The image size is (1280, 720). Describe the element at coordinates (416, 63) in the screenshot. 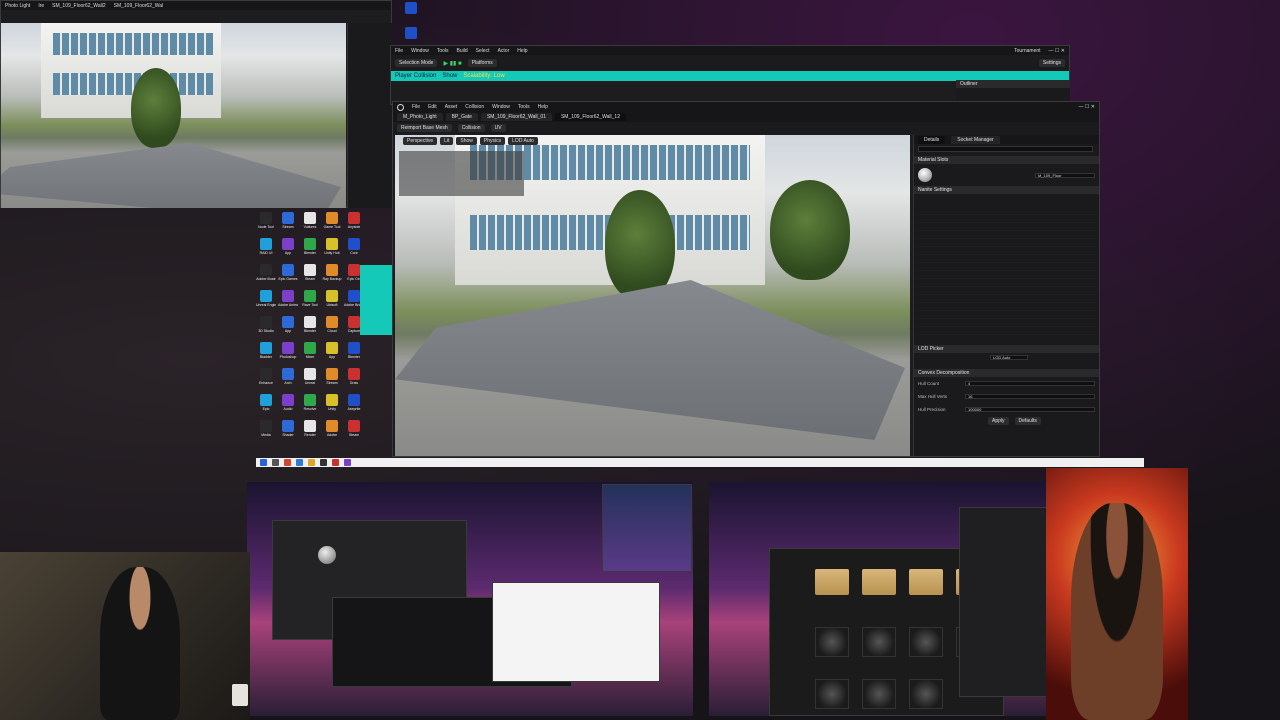

I see `selection-mode-button: Selection Mode` at that location.